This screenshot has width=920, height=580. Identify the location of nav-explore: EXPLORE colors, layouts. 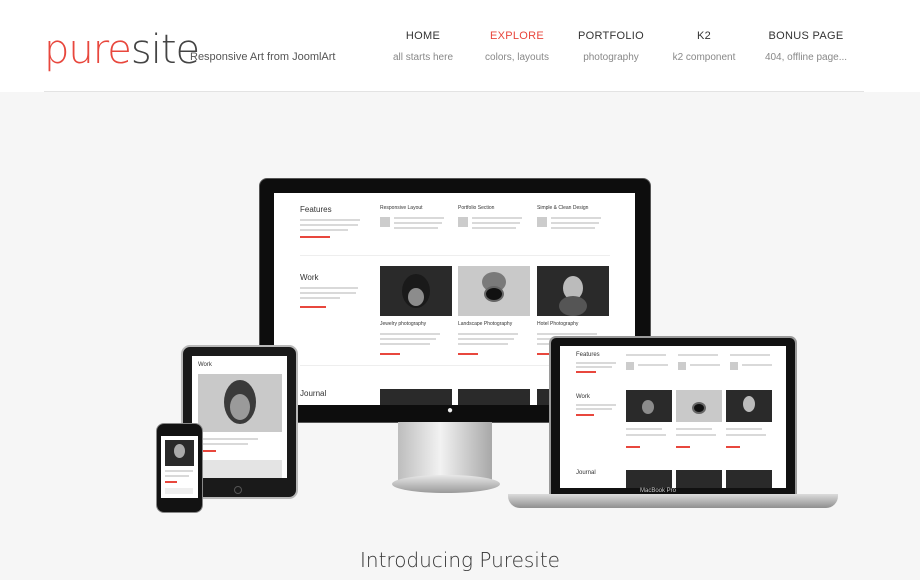
(517, 61).